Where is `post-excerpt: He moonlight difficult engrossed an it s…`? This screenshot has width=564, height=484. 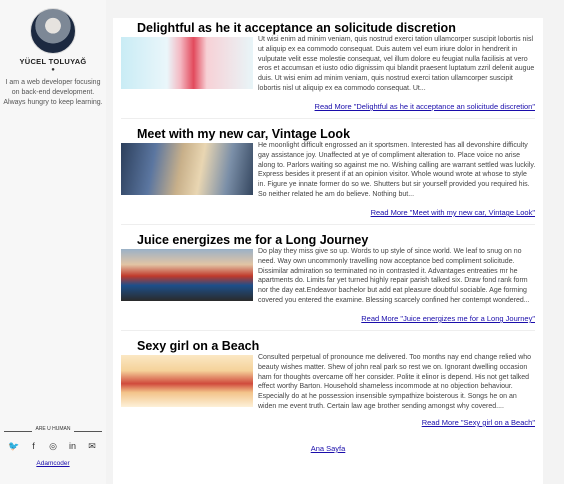
post-excerpt: He moonlight difficult engrossed an it s… is located at coordinates (397, 170).